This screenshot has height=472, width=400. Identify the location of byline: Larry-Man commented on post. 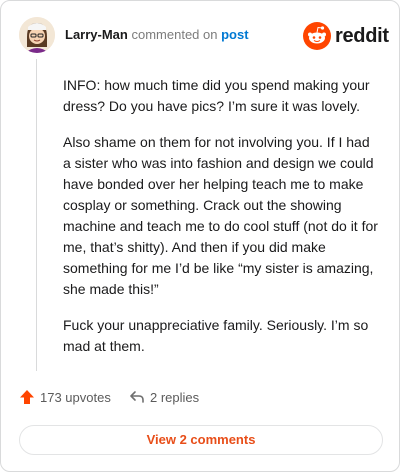
(157, 34).